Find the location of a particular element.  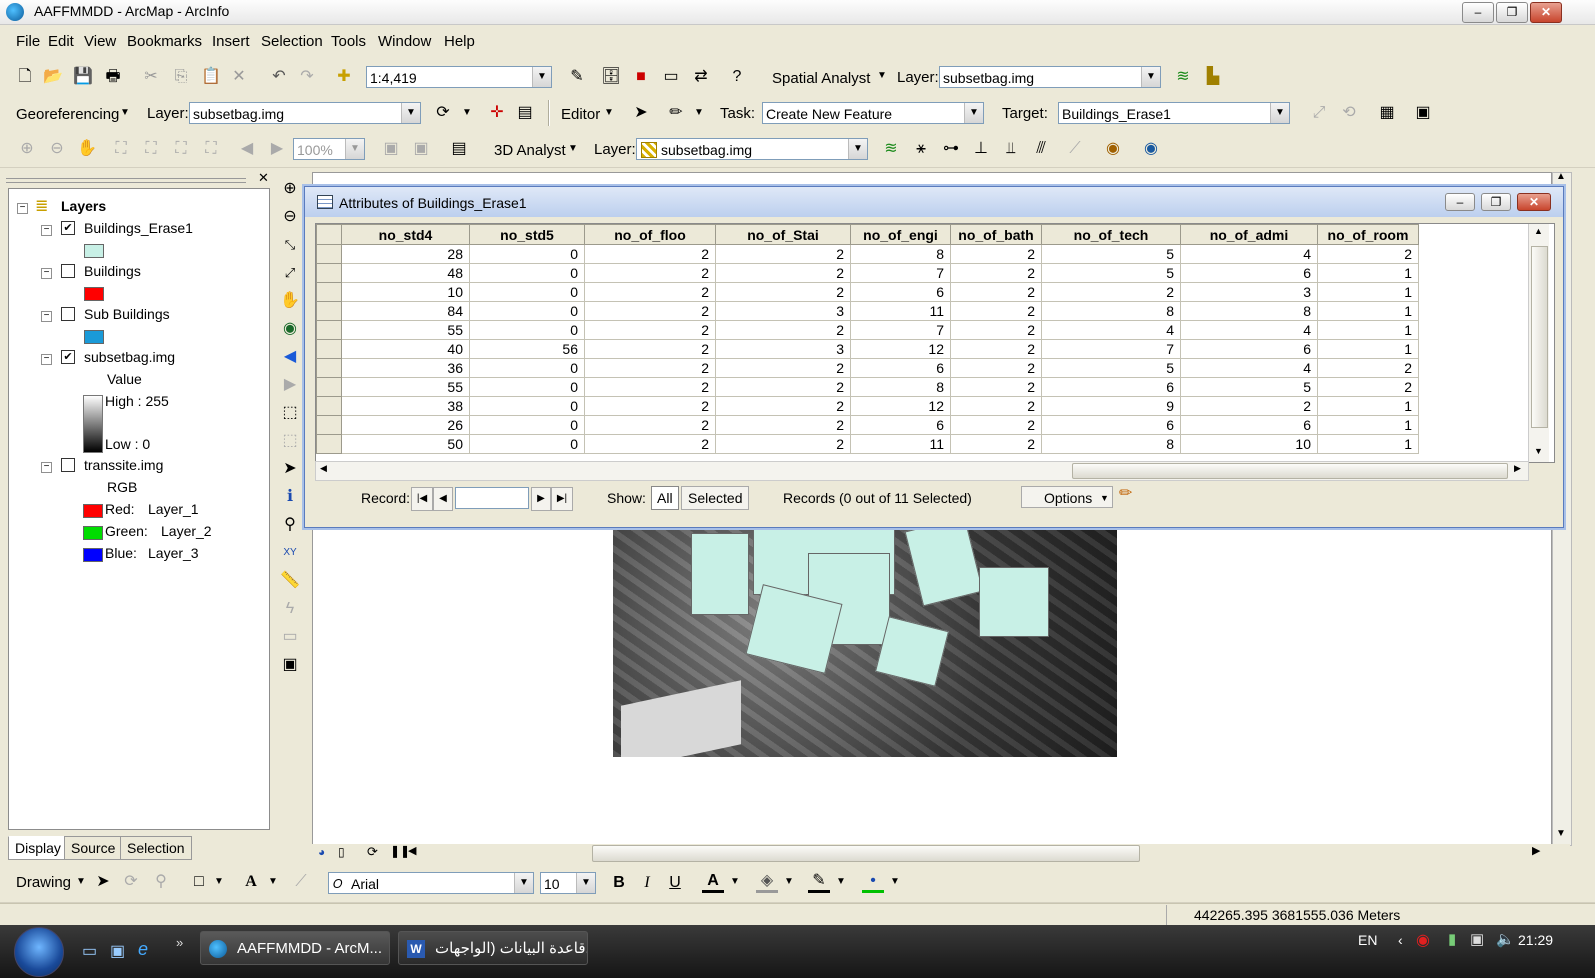

menu-tools: Tools is located at coordinates (348, 41).